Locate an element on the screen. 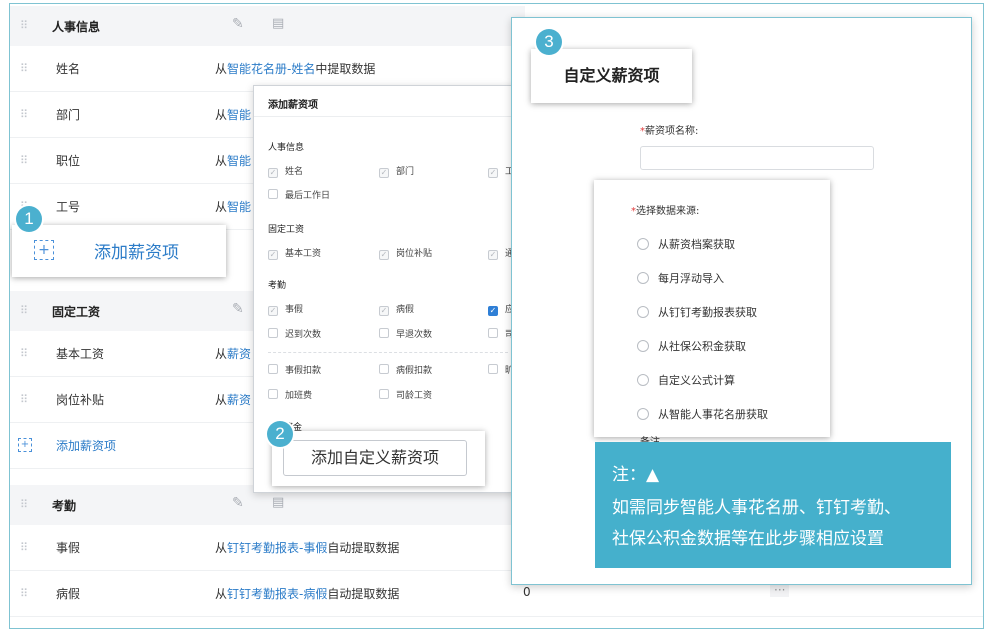  add-salary-item-label: 添加薪资项 is located at coordinates (136, 253).